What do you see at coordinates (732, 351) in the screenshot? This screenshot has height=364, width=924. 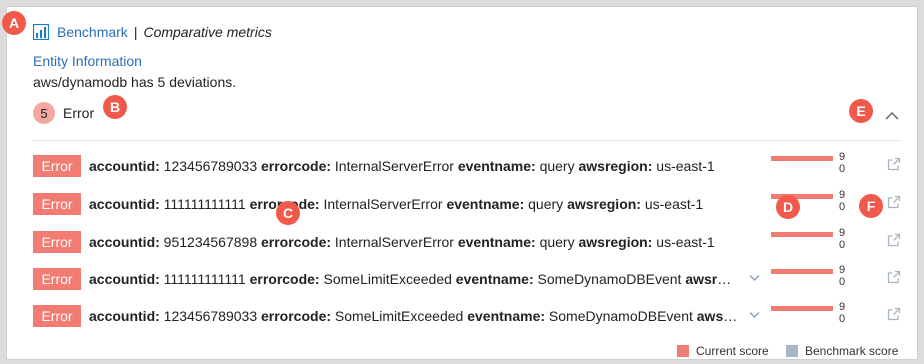 I see `legend-current-label: Current score` at bounding box center [732, 351].